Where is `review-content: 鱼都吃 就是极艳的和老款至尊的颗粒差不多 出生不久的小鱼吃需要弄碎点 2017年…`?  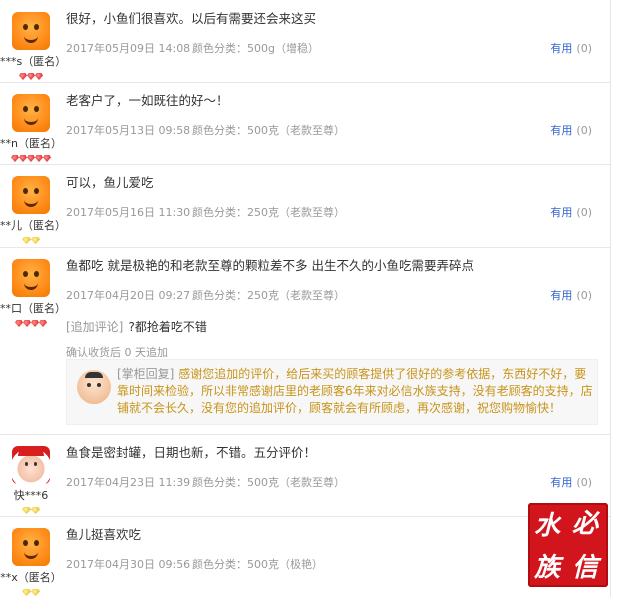
review-content: 鱼都吃 就是极艳的和老款至尊的颗粒差不多 出生不久的小鱼吃需要弄碎点 2017年… is located at coordinates (331, 280).